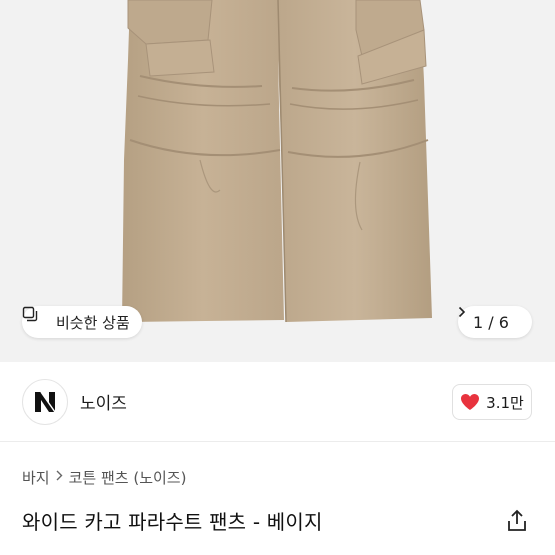  I want to click on like-count: 3.1만, so click(505, 402).